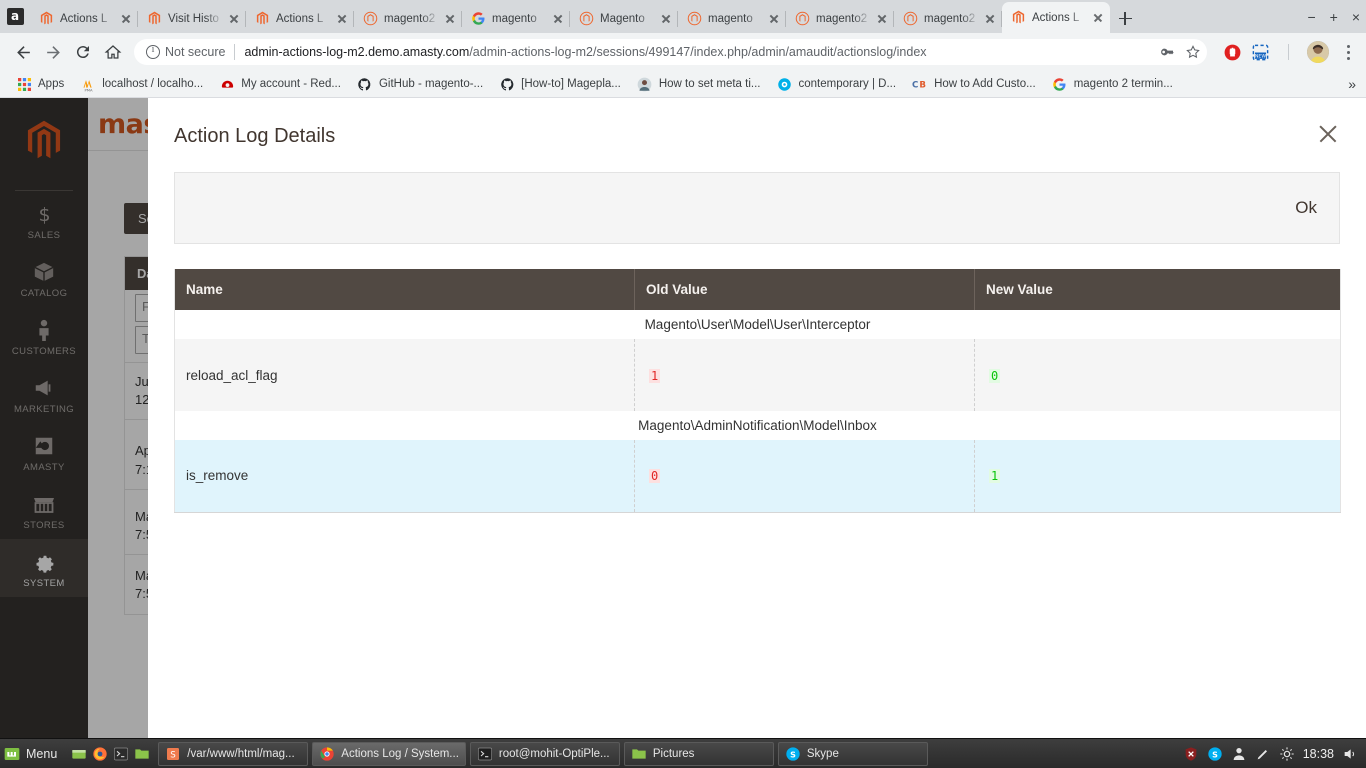 The image size is (1366, 768). I want to click on firefox-icon, so click(100, 754).